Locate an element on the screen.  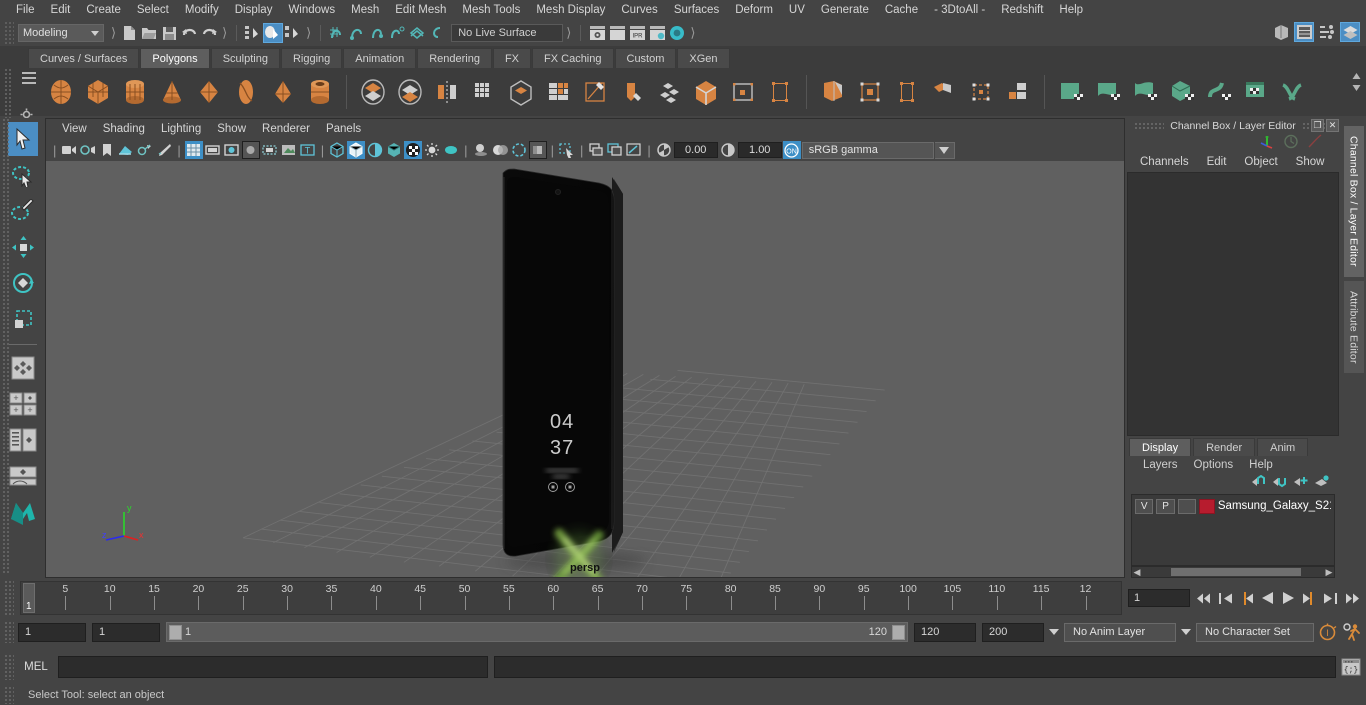
lighting-toggle-icon is located at coordinates (432, 150).